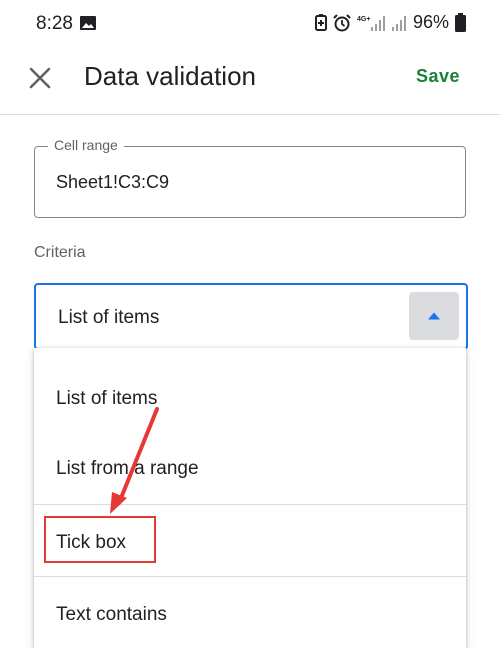 The width and height of the screenshot is (500, 648). What do you see at coordinates (438, 76) in the screenshot?
I see `save-button: Save` at bounding box center [438, 76].